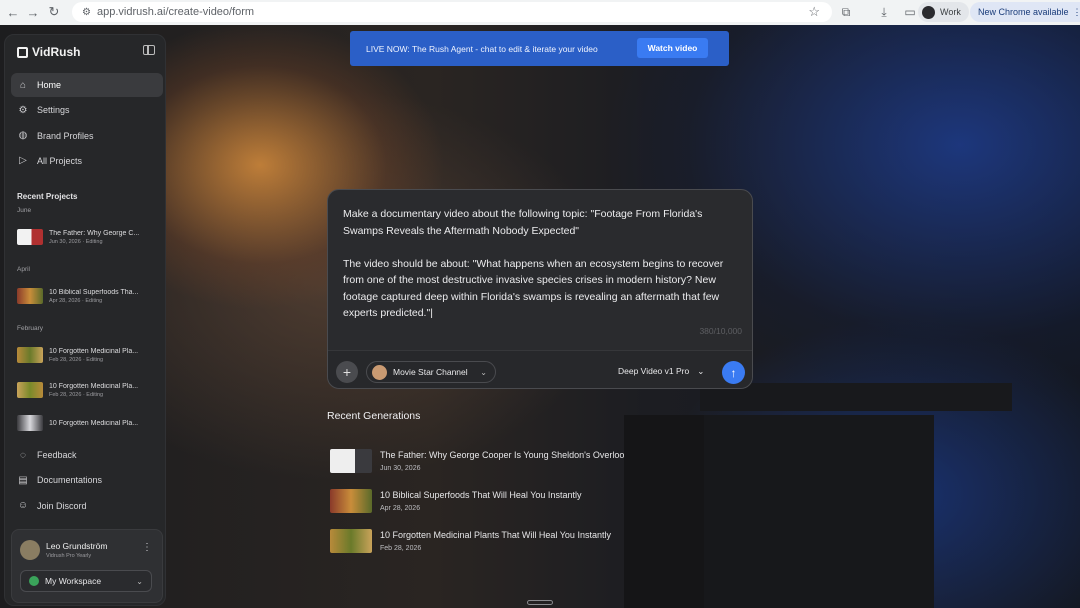 This screenshot has height=608, width=1080. Describe the element at coordinates (950, 12) in the screenshot. I see `profile-label: Work` at that location.